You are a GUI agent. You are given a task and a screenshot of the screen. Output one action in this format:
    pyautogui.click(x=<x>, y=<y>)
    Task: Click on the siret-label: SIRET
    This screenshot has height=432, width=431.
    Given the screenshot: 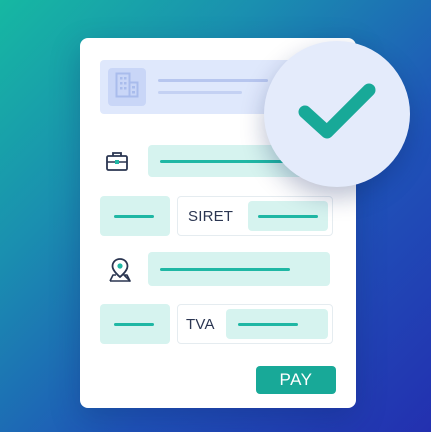 What is the action you would take?
    pyautogui.click(x=211, y=216)
    